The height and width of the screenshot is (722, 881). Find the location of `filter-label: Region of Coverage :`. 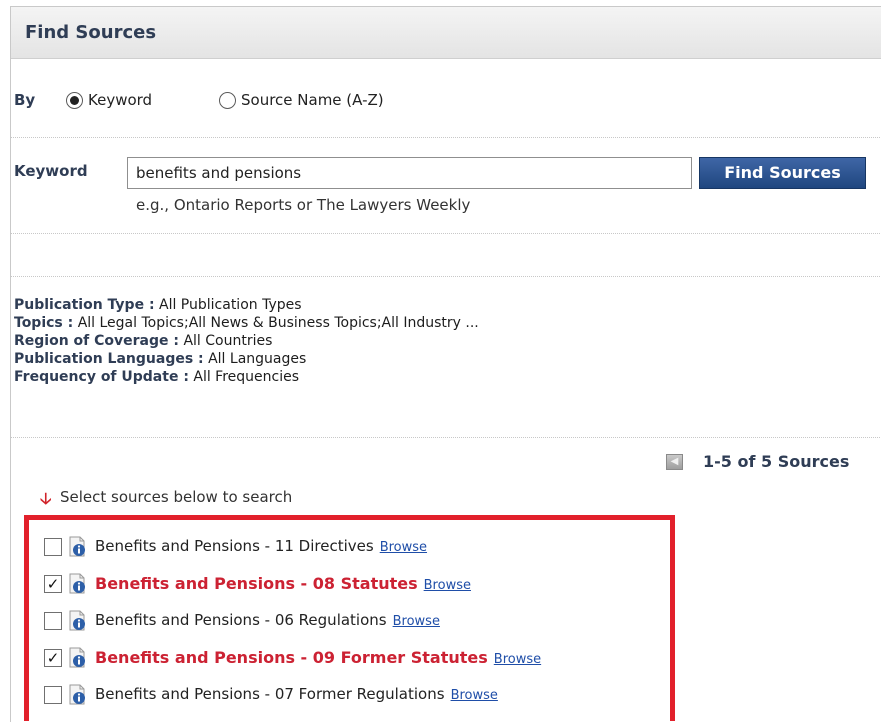

filter-label: Region of Coverage : is located at coordinates (96, 341).